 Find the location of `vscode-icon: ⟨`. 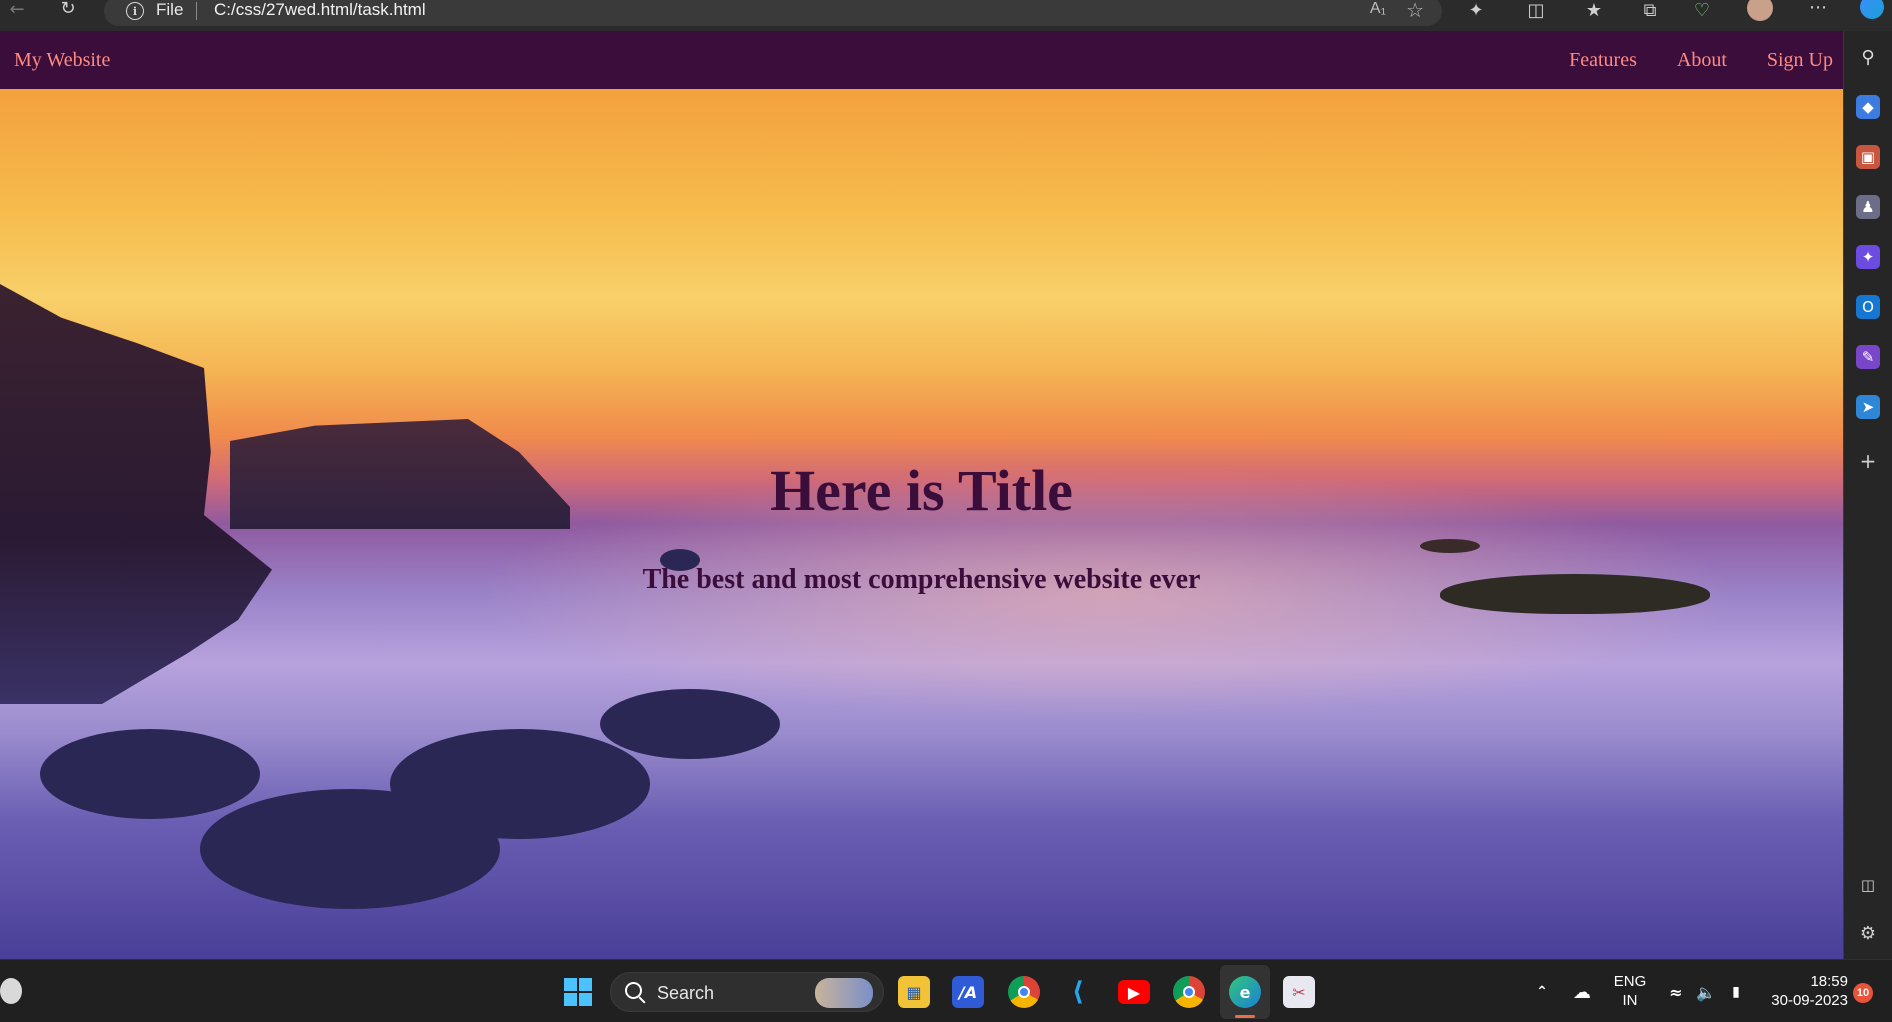

vscode-icon: ⟨ is located at coordinates (1078, 992).